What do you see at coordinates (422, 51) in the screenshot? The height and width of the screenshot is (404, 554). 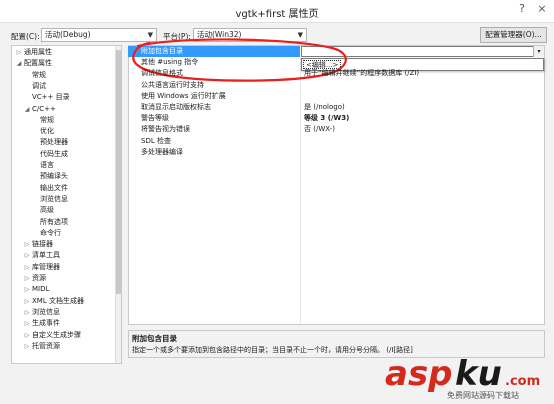 I see `value-dropdown` at bounding box center [422, 51].